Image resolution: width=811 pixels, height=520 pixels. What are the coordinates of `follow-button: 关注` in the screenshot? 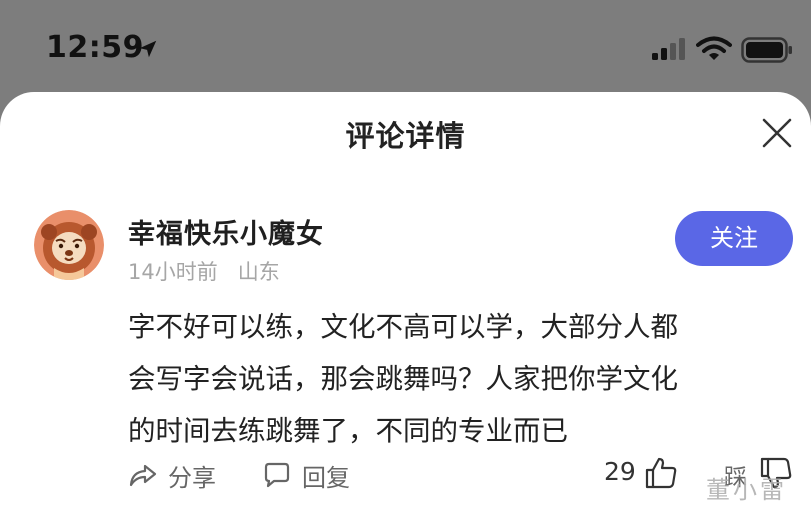 It's located at (734, 238).